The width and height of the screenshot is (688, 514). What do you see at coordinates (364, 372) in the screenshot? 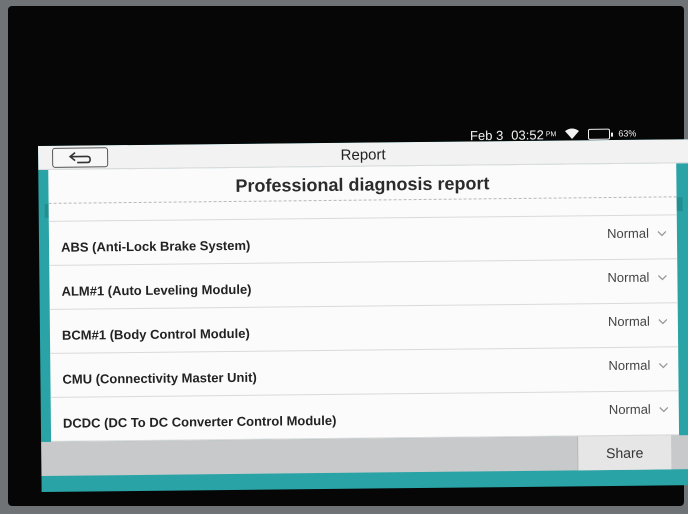
I see `report-row-cmu: CMU (Connectivity Master Unit) Normal` at bounding box center [364, 372].